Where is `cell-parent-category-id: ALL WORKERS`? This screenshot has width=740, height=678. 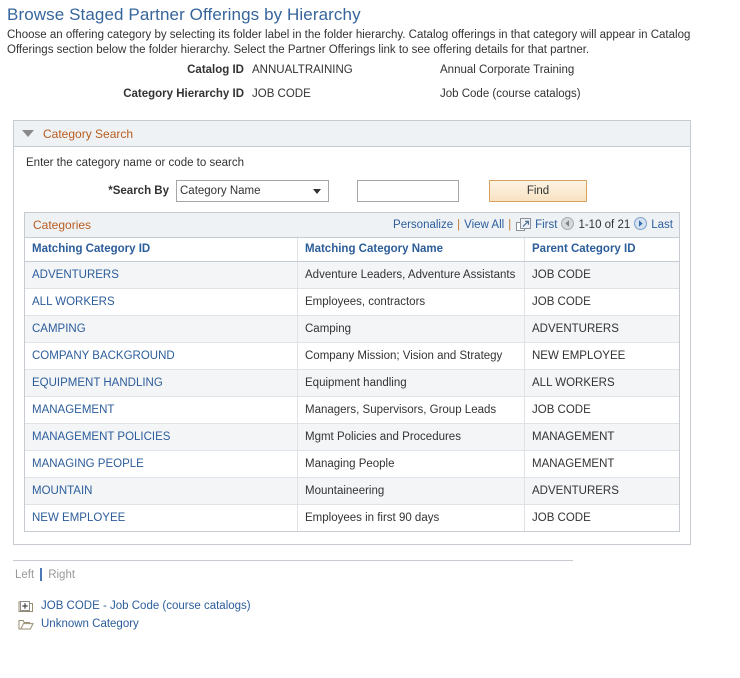
cell-parent-category-id: ALL WORKERS is located at coordinates (601, 383).